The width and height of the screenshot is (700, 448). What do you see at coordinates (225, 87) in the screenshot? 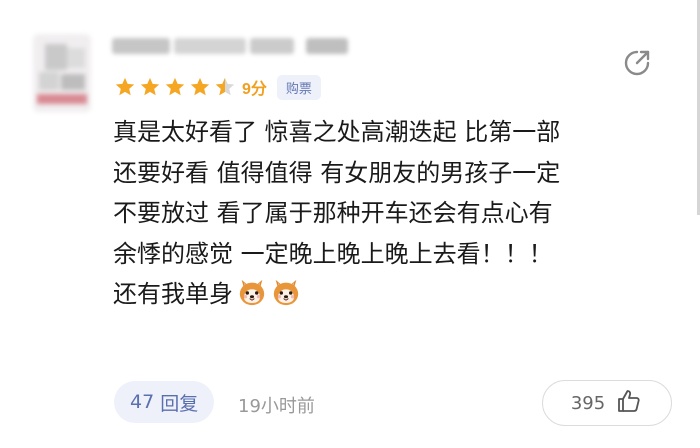
I see `half-star-icon` at bounding box center [225, 87].